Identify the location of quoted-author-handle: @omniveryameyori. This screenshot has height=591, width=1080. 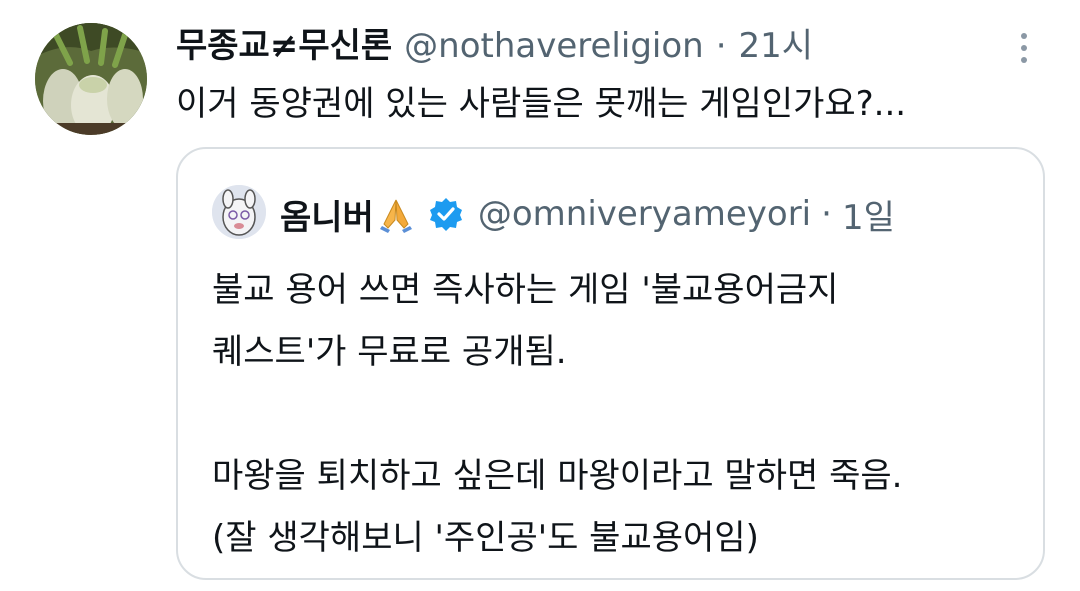
(644, 214).